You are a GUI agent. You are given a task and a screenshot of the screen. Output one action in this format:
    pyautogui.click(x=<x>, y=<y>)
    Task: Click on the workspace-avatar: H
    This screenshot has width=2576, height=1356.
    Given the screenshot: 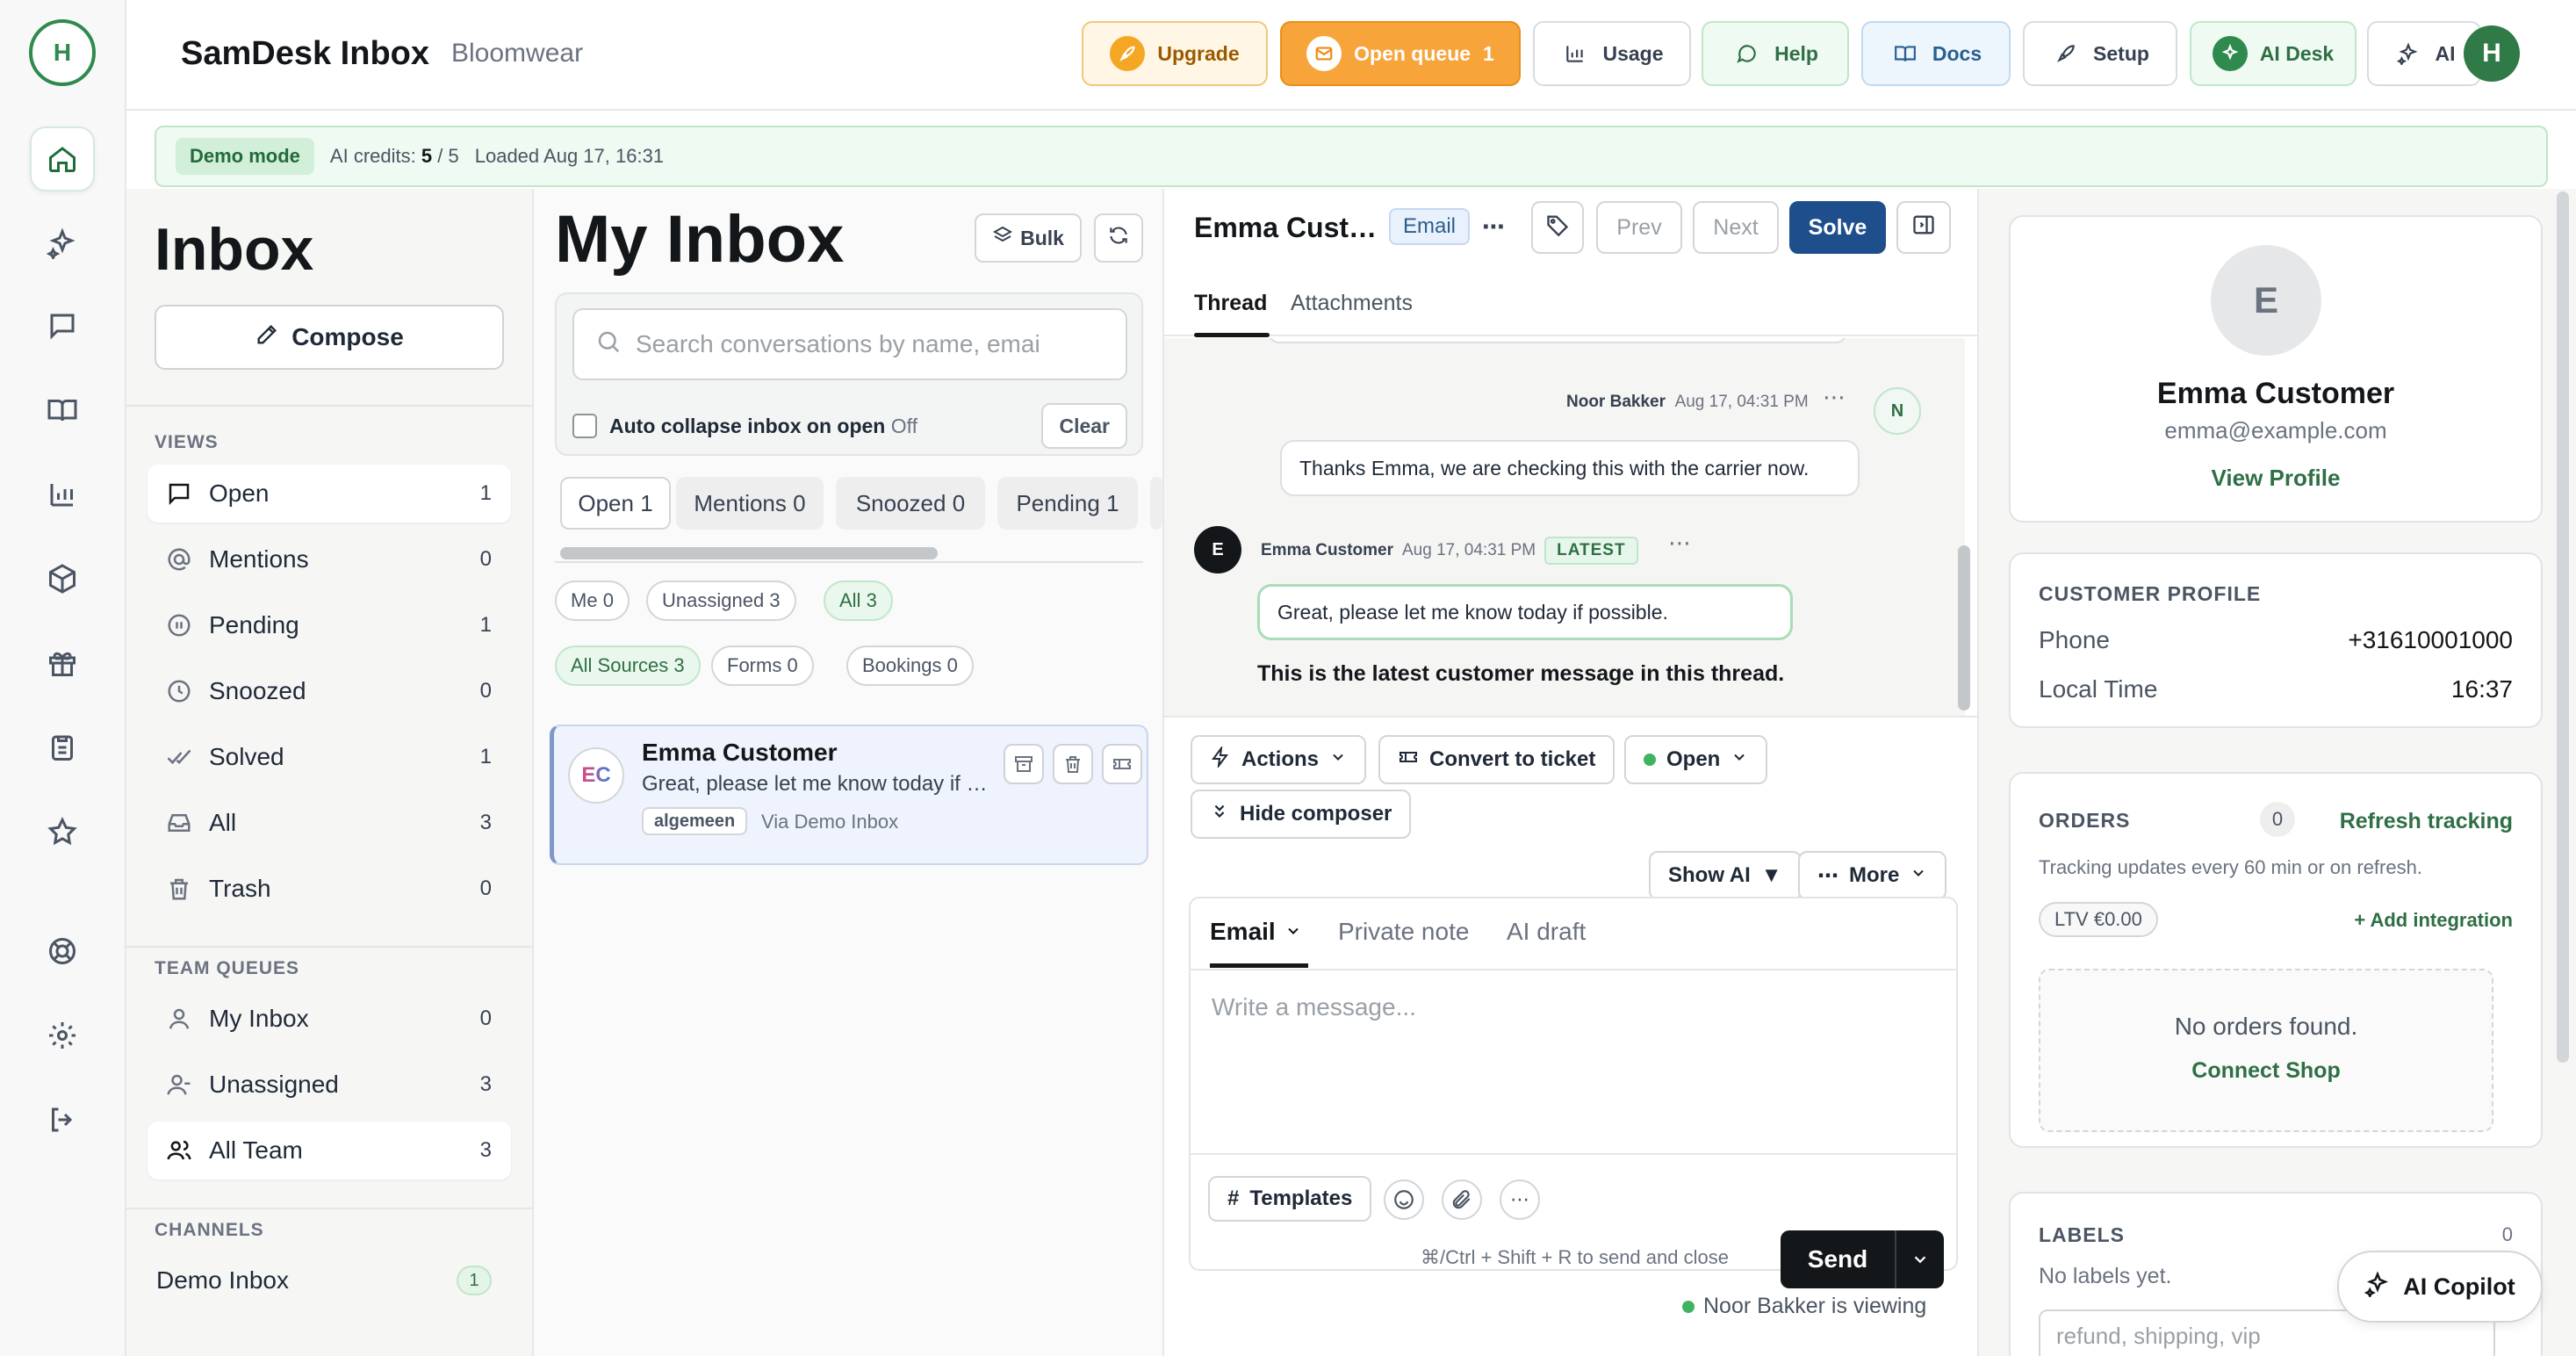 What is the action you would take?
    pyautogui.click(x=62, y=53)
    